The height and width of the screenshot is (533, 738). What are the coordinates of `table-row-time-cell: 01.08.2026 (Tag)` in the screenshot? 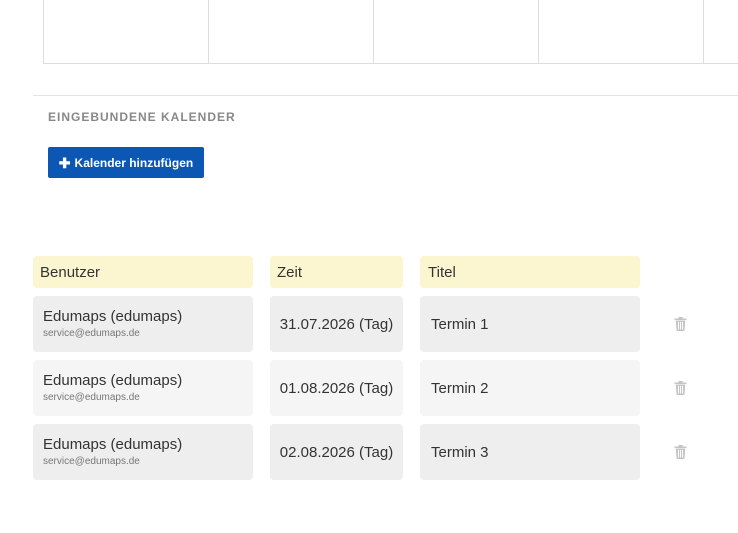 It's located at (336, 388).